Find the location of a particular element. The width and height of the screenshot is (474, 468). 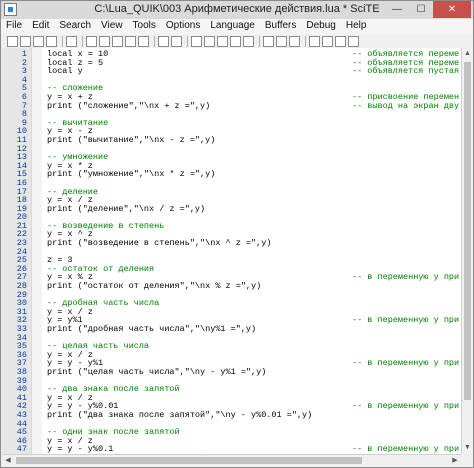

horizontal-scroll-thumb is located at coordinates (189, 460).